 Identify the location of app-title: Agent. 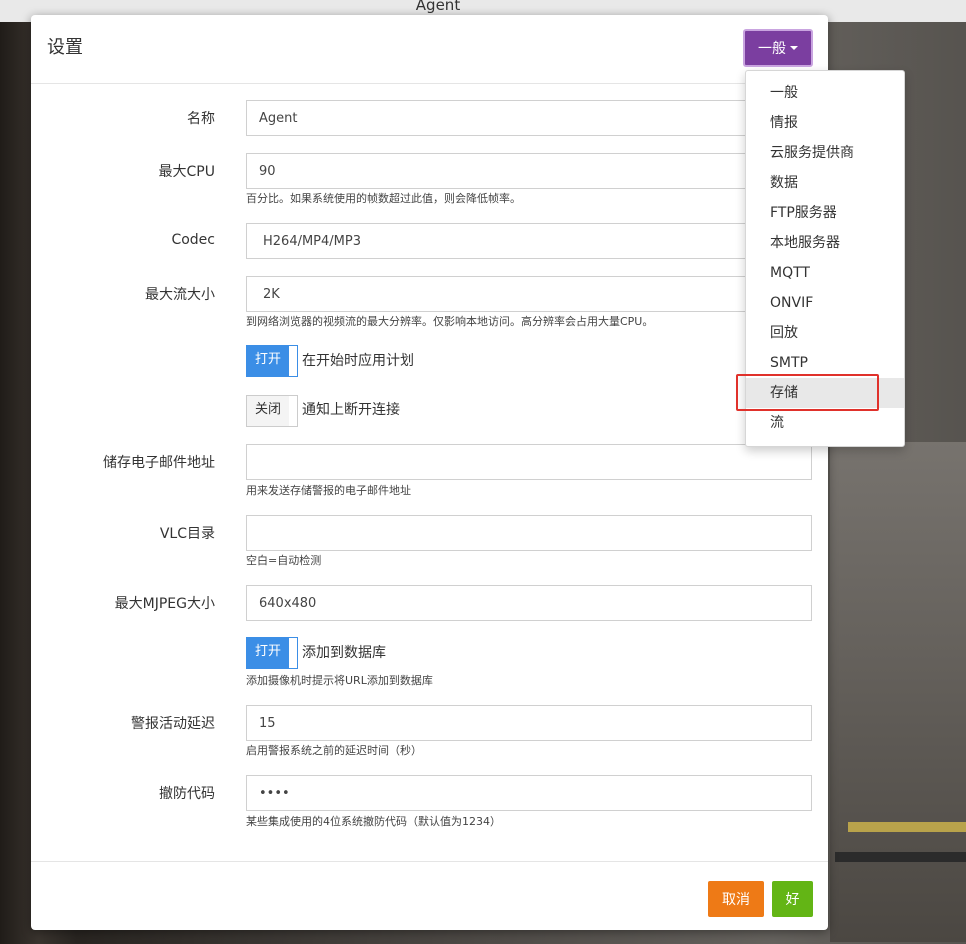
(438, 7).